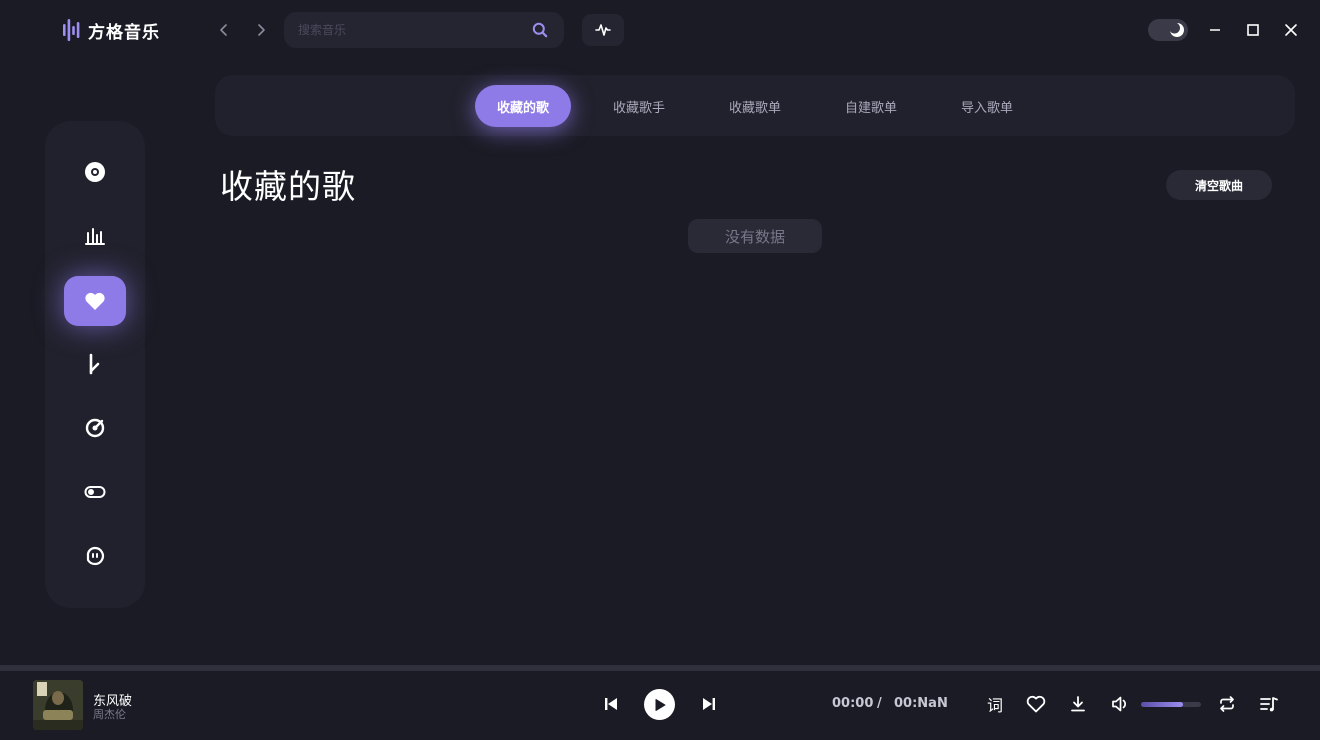  What do you see at coordinates (921, 703) in the screenshot?
I see `total-time: 00:NaN` at bounding box center [921, 703].